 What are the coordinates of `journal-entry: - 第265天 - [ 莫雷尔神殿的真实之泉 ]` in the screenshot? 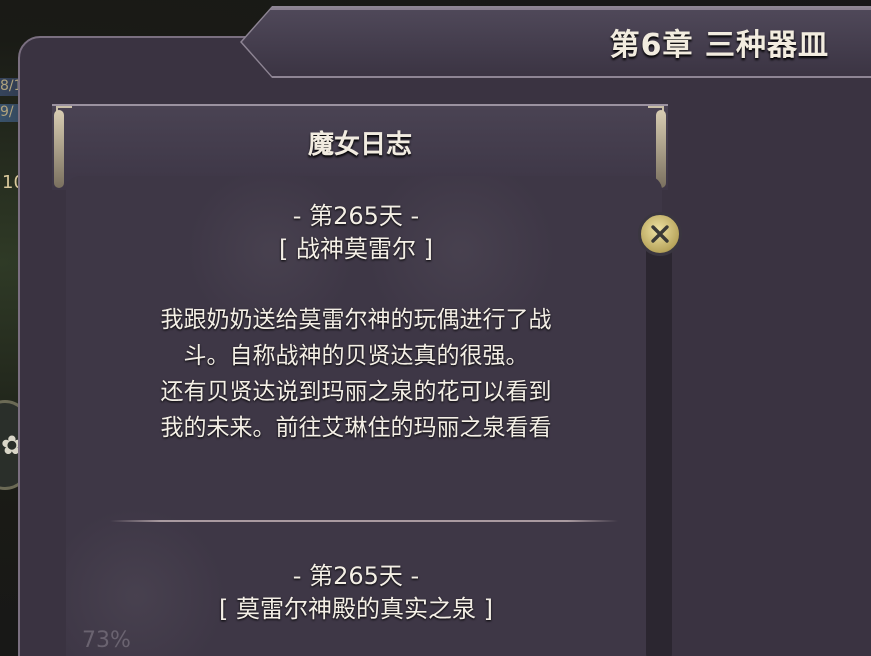 It's located at (356, 593).